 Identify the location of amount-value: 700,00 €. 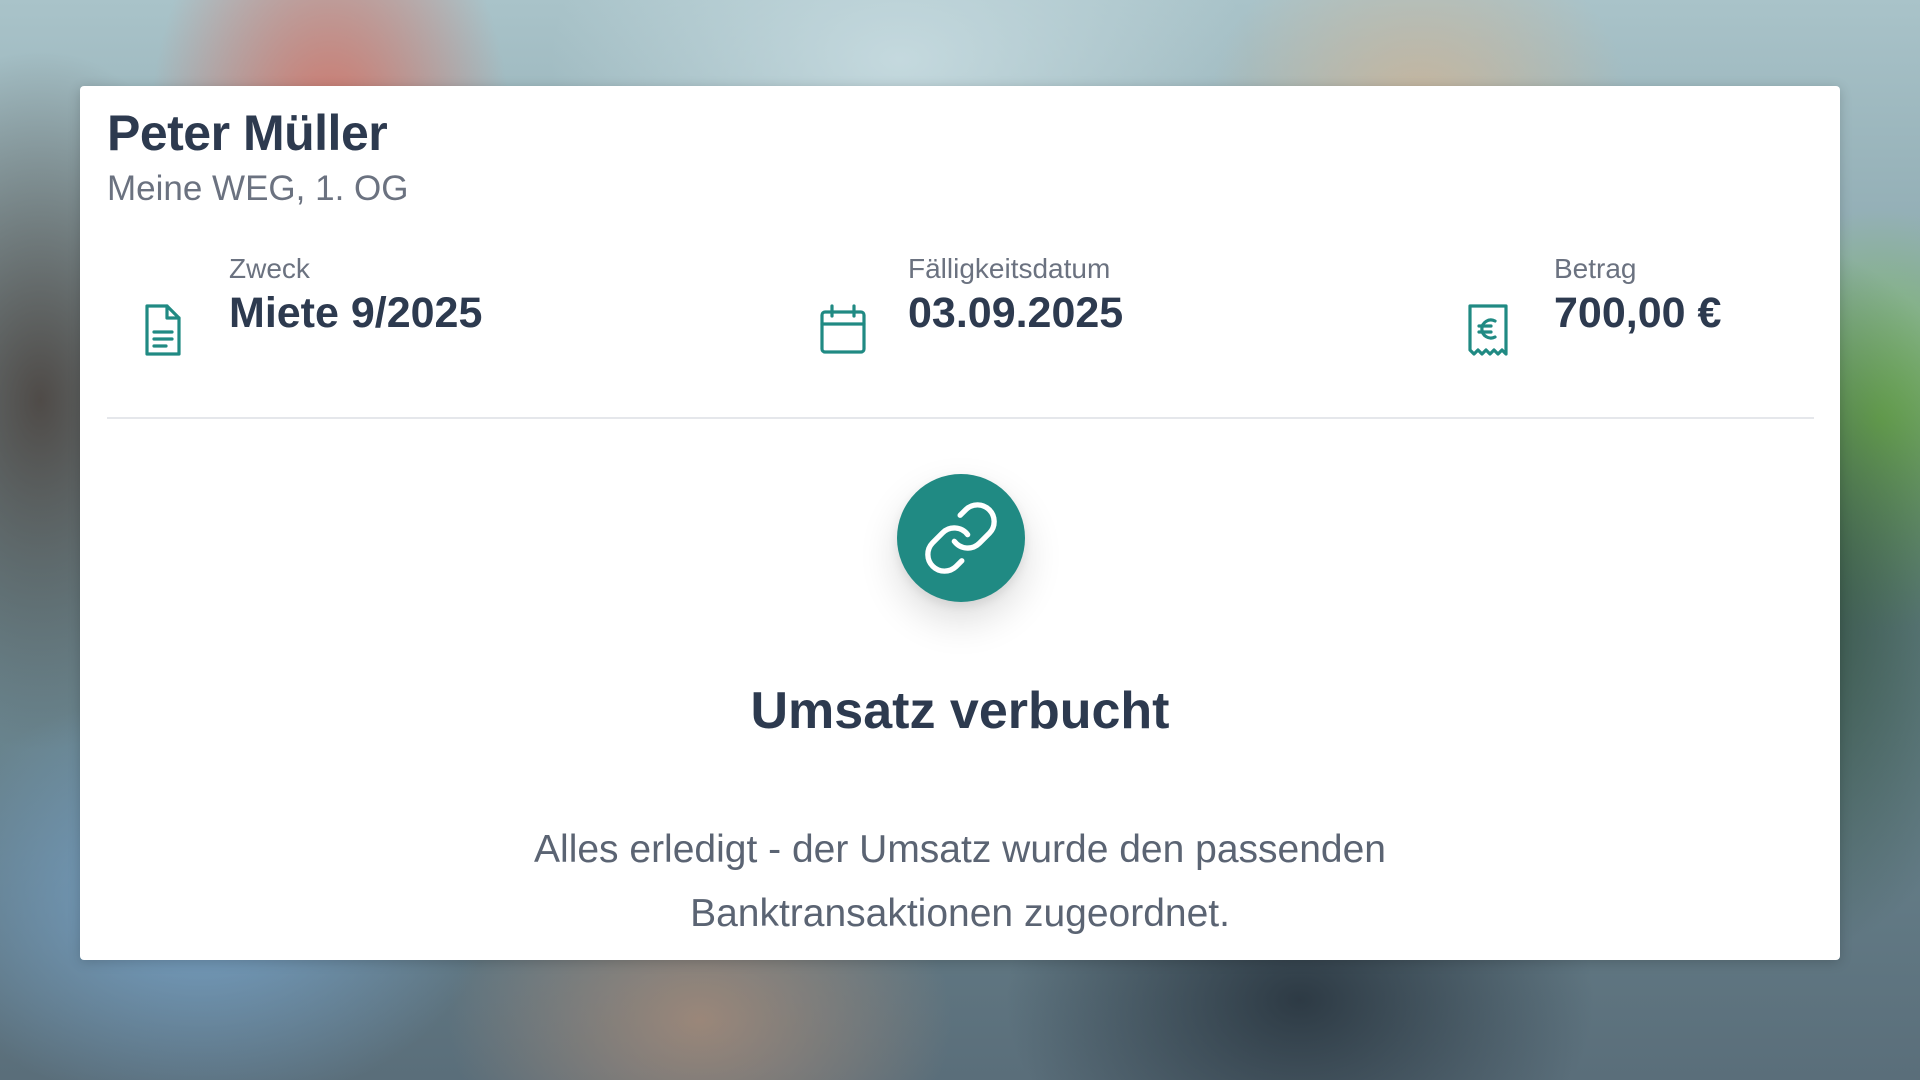
(1638, 313).